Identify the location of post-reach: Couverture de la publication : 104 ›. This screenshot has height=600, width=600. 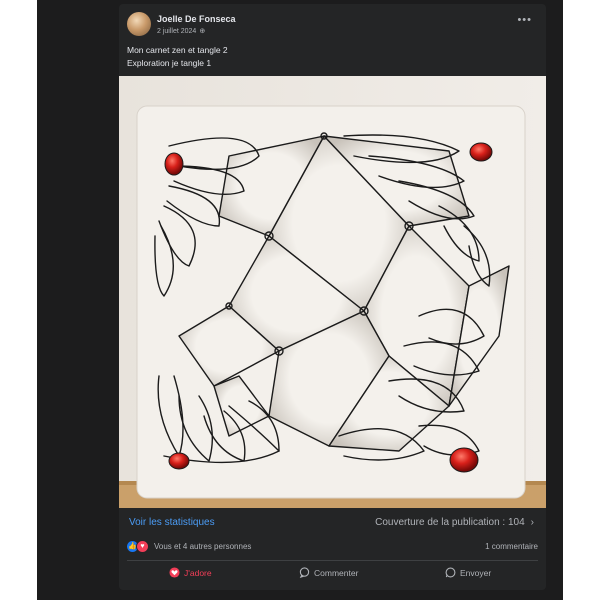
(454, 522).